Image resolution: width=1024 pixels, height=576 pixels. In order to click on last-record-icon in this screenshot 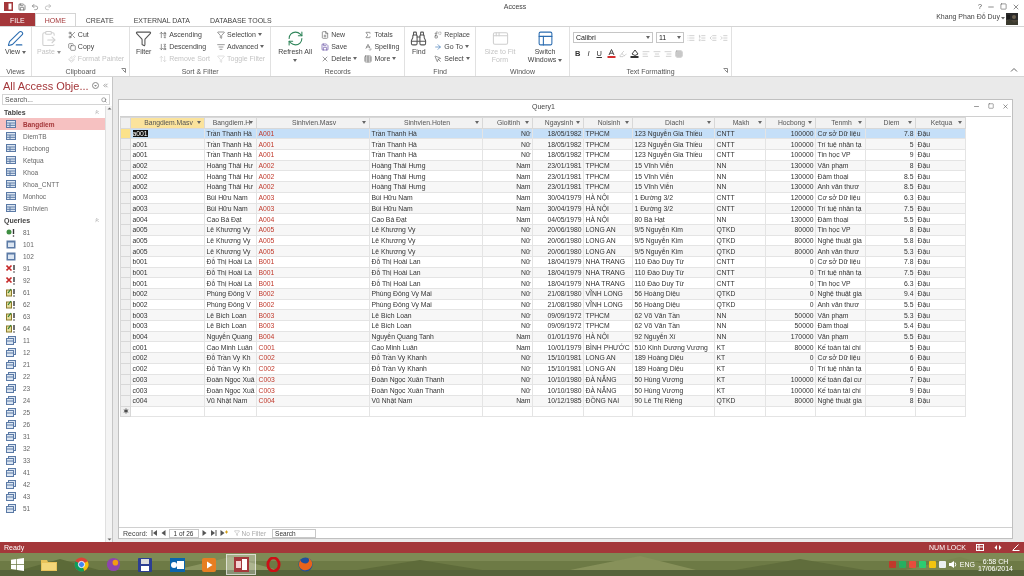, I will do `click(213, 533)`.